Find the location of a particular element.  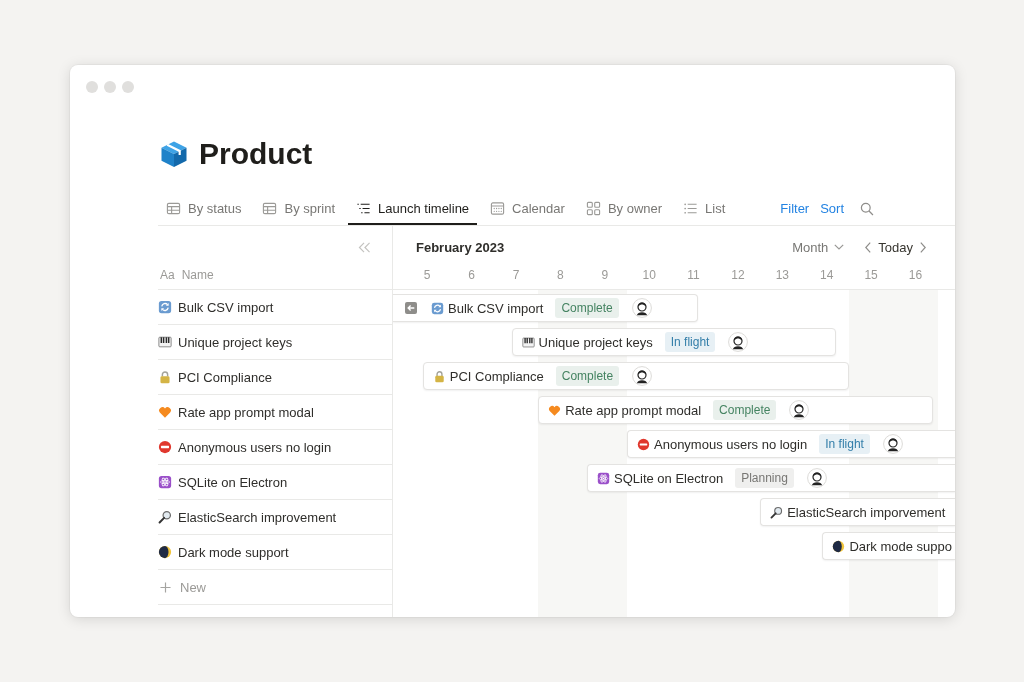

view-tab: By status is located at coordinates (204, 209).